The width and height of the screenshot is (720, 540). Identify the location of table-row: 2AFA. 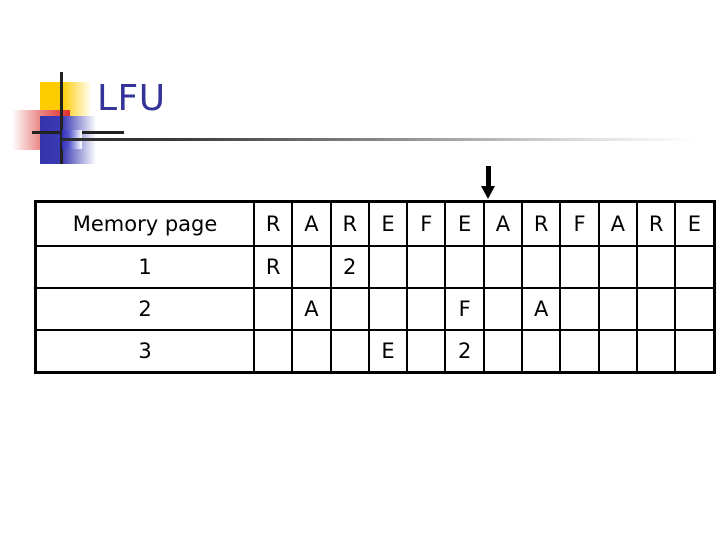
(375, 309).